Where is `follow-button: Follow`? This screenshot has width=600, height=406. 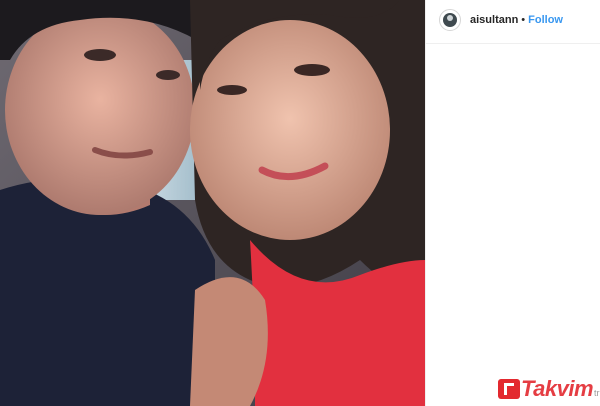
follow-button: Follow is located at coordinates (545, 20).